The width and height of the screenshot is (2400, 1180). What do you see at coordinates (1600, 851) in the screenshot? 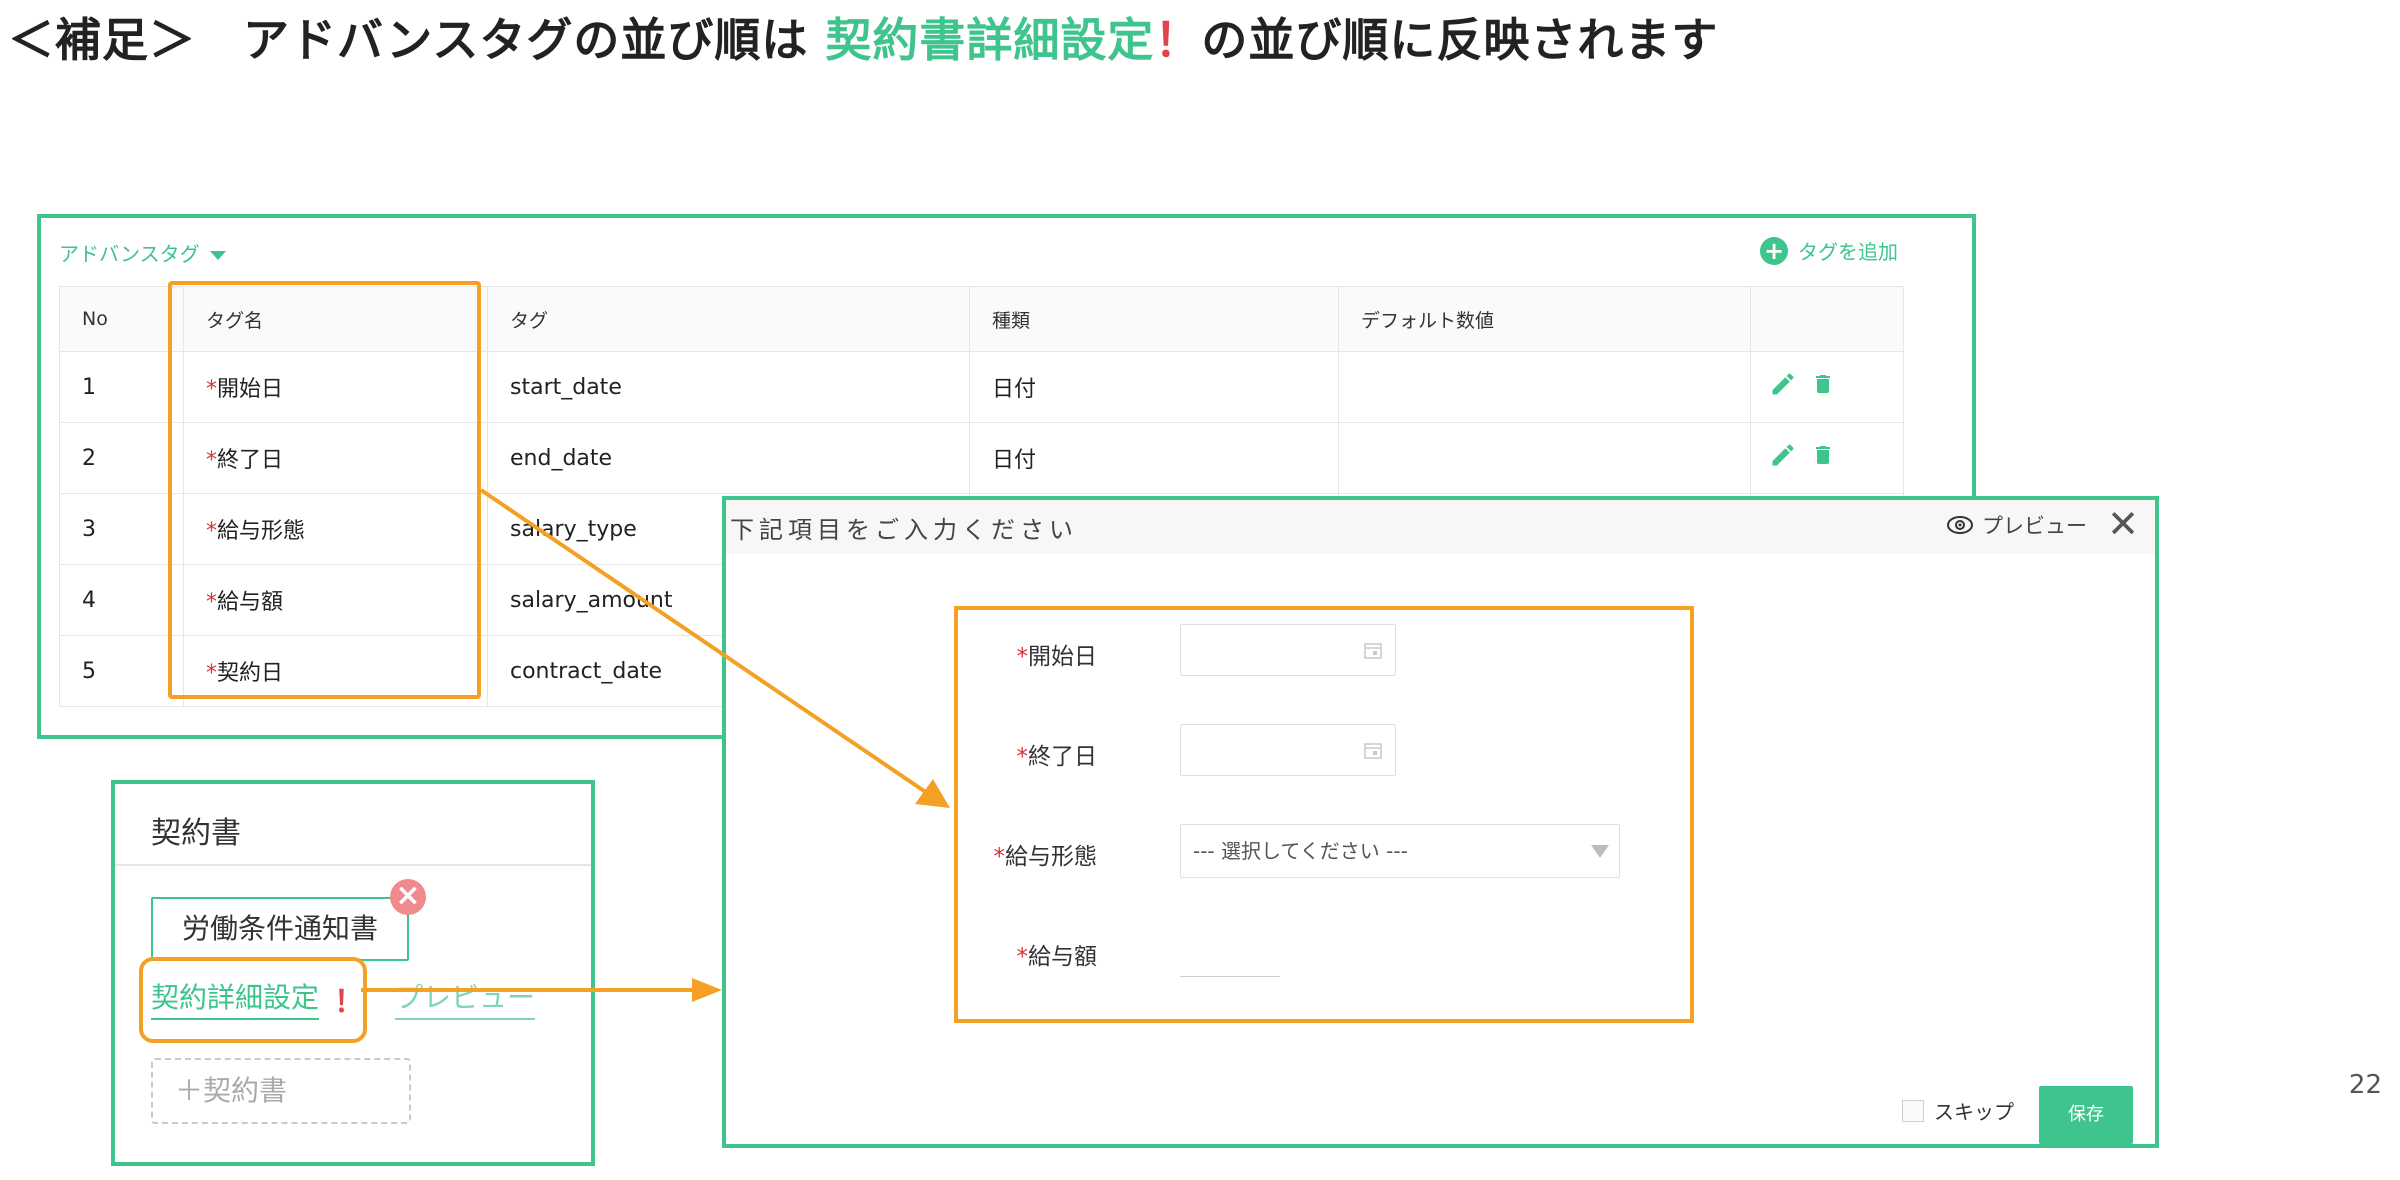
I see `triangle-down-icon` at bounding box center [1600, 851].